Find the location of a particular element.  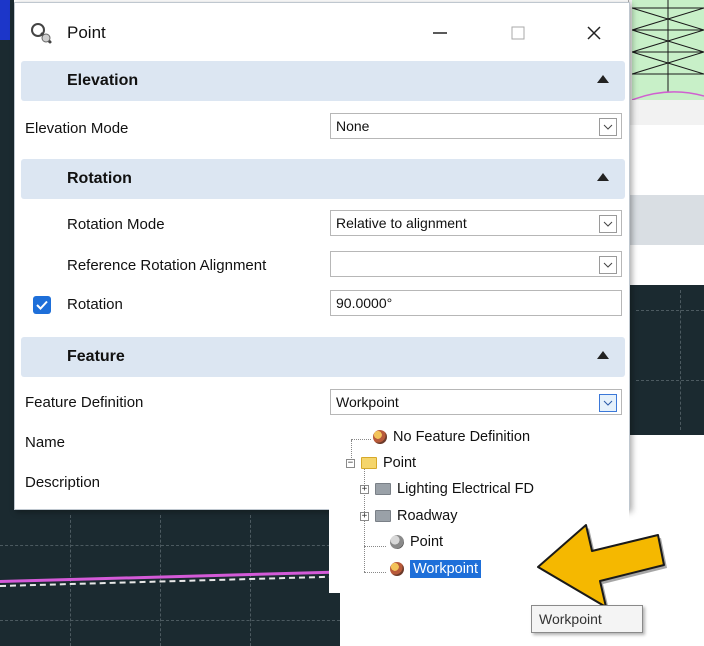

window-title: Point is located at coordinates (86, 32).